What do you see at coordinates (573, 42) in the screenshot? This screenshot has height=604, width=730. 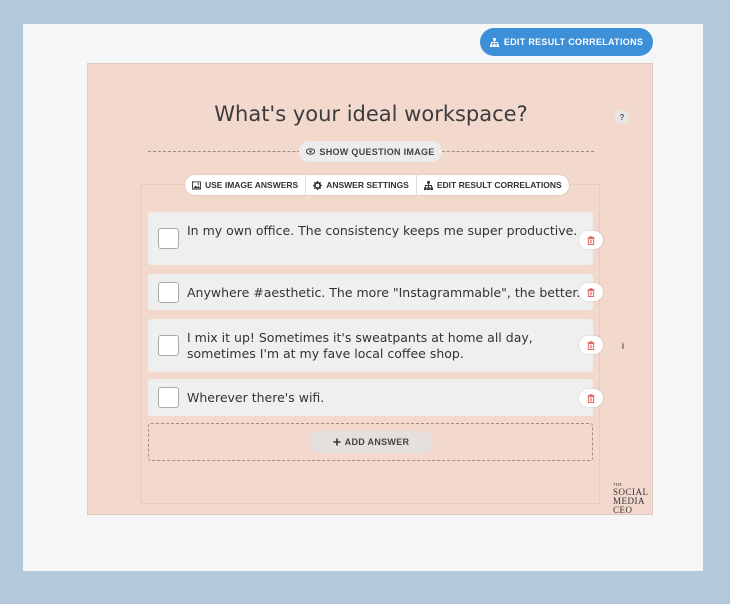 I see `edit-result-correlations-label: EDIT RESULT CORRELATIONS` at bounding box center [573, 42].